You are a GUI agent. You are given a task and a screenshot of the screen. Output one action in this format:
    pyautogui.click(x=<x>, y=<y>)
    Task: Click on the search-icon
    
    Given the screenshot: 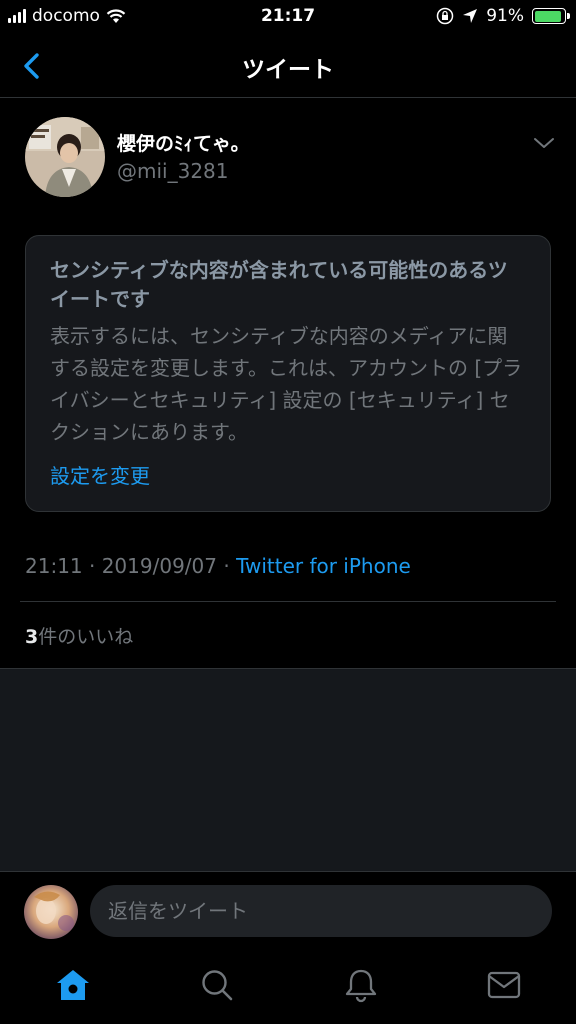 What is the action you would take?
    pyautogui.click(x=217, y=985)
    